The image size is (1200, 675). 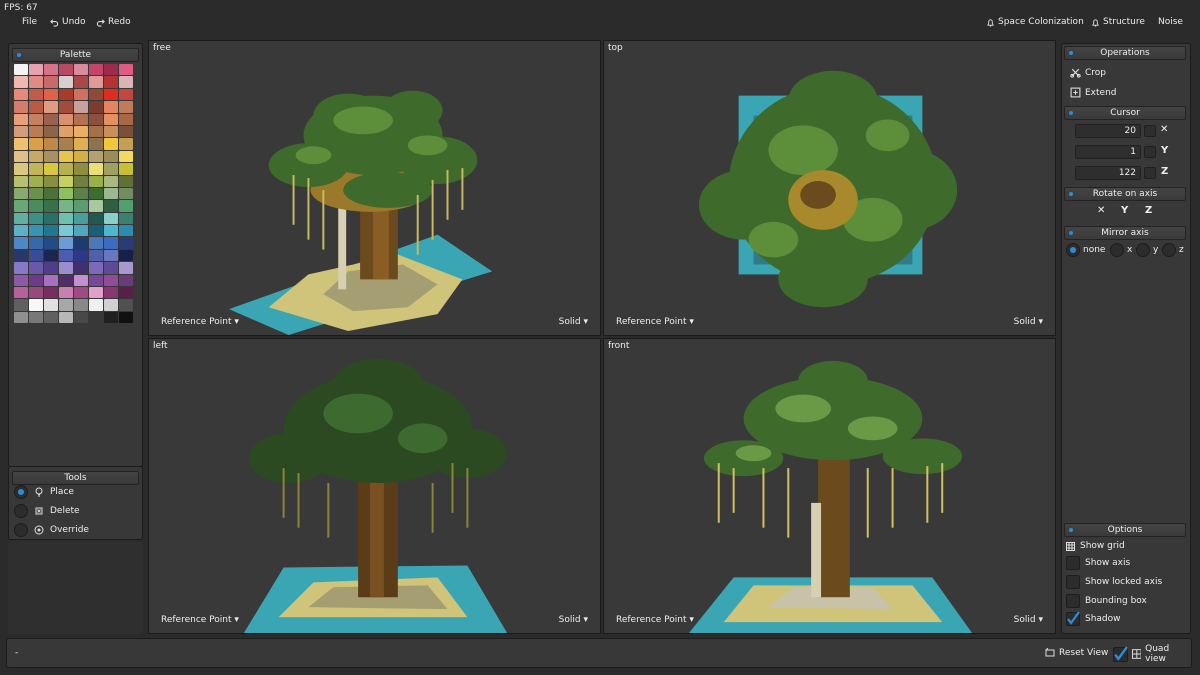 I want to click on mirror-y-radio, so click(x=1143, y=250).